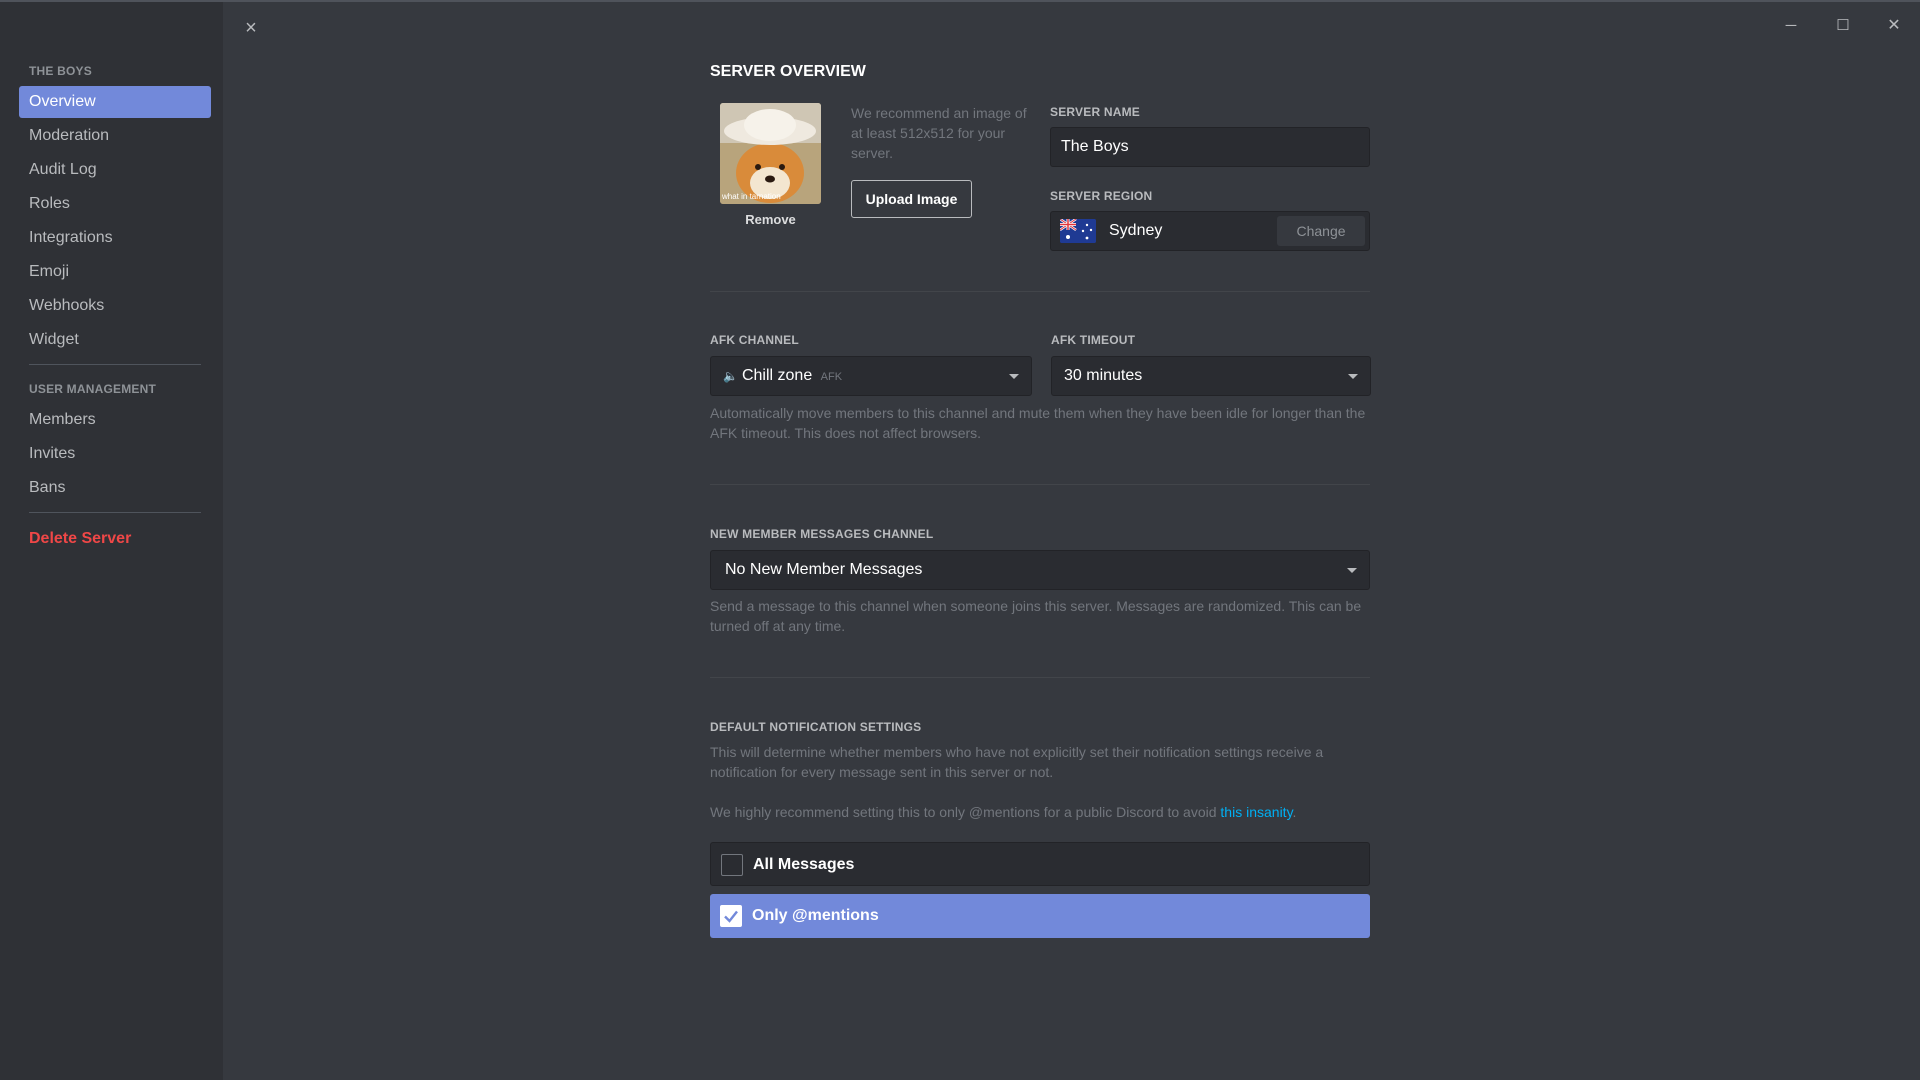 This screenshot has width=1920, height=1080. What do you see at coordinates (1210, 231) in the screenshot?
I see `server-region-field: Sydney Change` at bounding box center [1210, 231].